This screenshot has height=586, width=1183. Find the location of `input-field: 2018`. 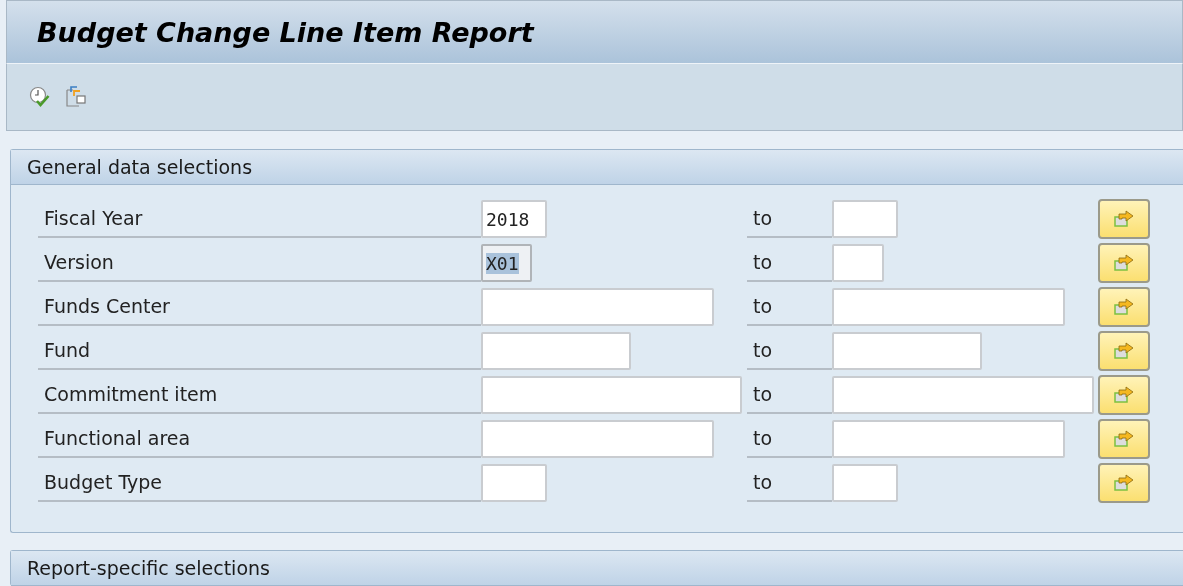

input-field: 2018 is located at coordinates (514, 219).